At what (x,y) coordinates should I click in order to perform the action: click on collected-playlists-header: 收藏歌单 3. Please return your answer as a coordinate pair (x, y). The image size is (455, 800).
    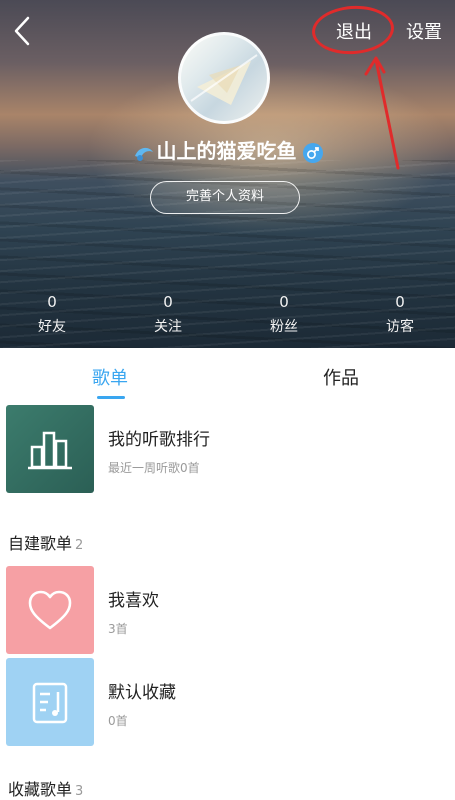
    Looking at the image, I should click on (45, 788).